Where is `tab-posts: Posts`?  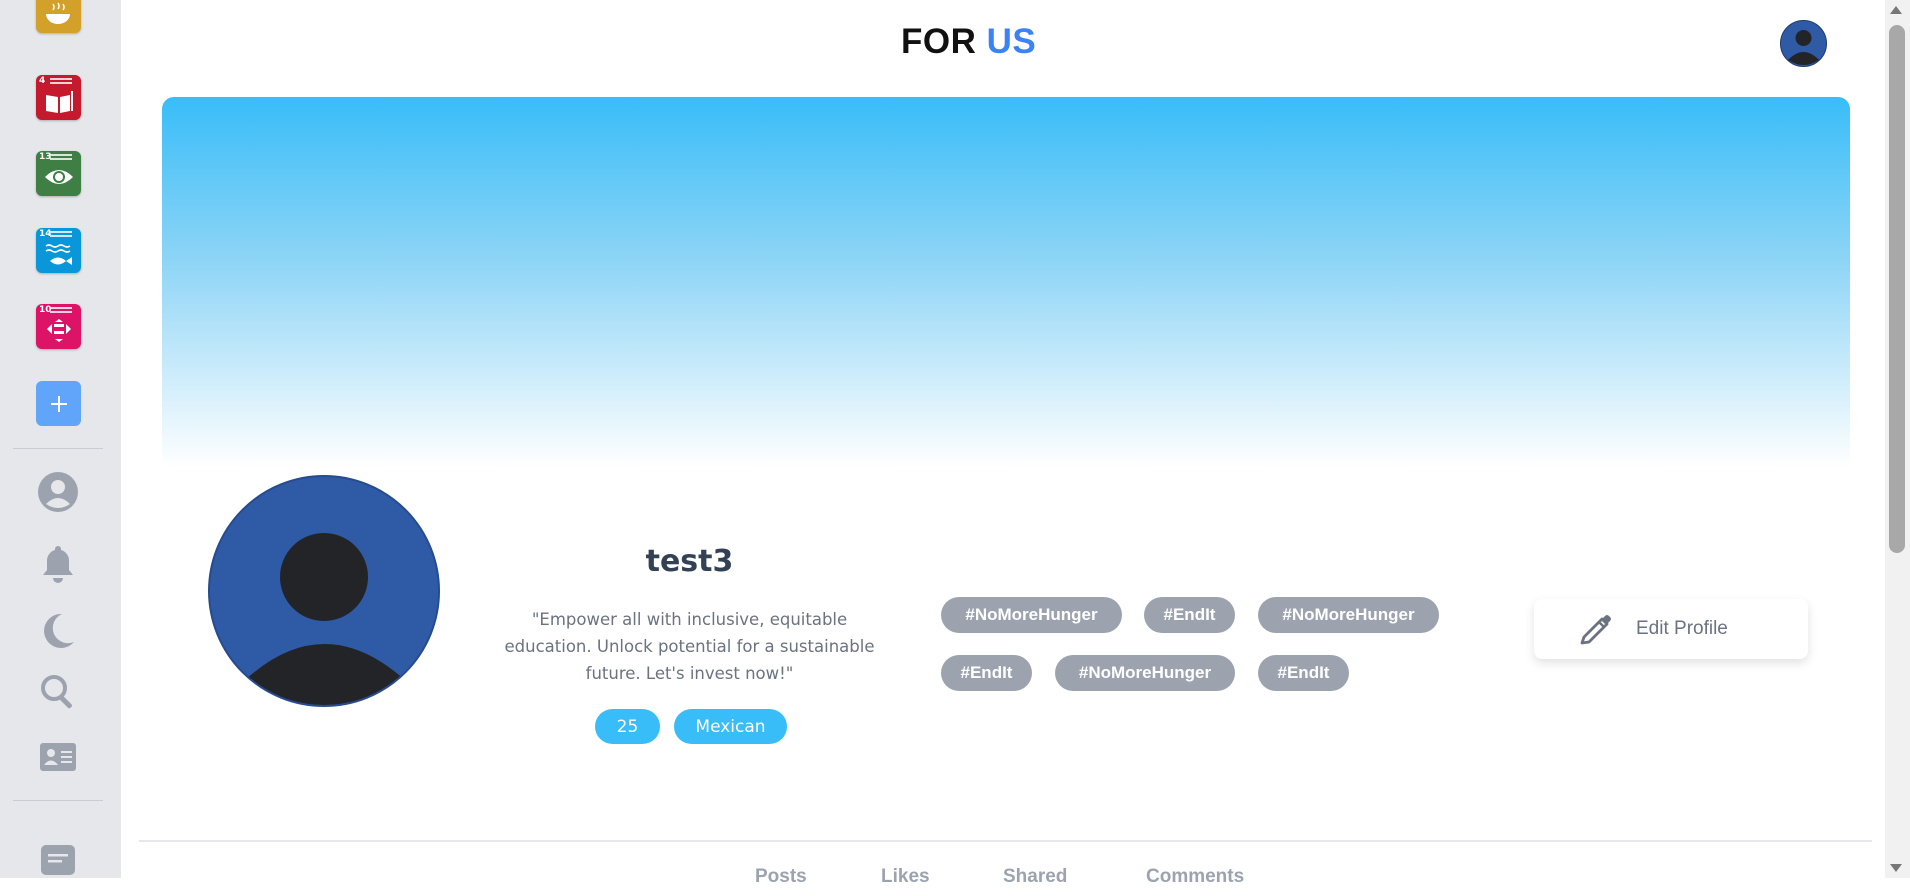 tab-posts: Posts is located at coordinates (781, 877).